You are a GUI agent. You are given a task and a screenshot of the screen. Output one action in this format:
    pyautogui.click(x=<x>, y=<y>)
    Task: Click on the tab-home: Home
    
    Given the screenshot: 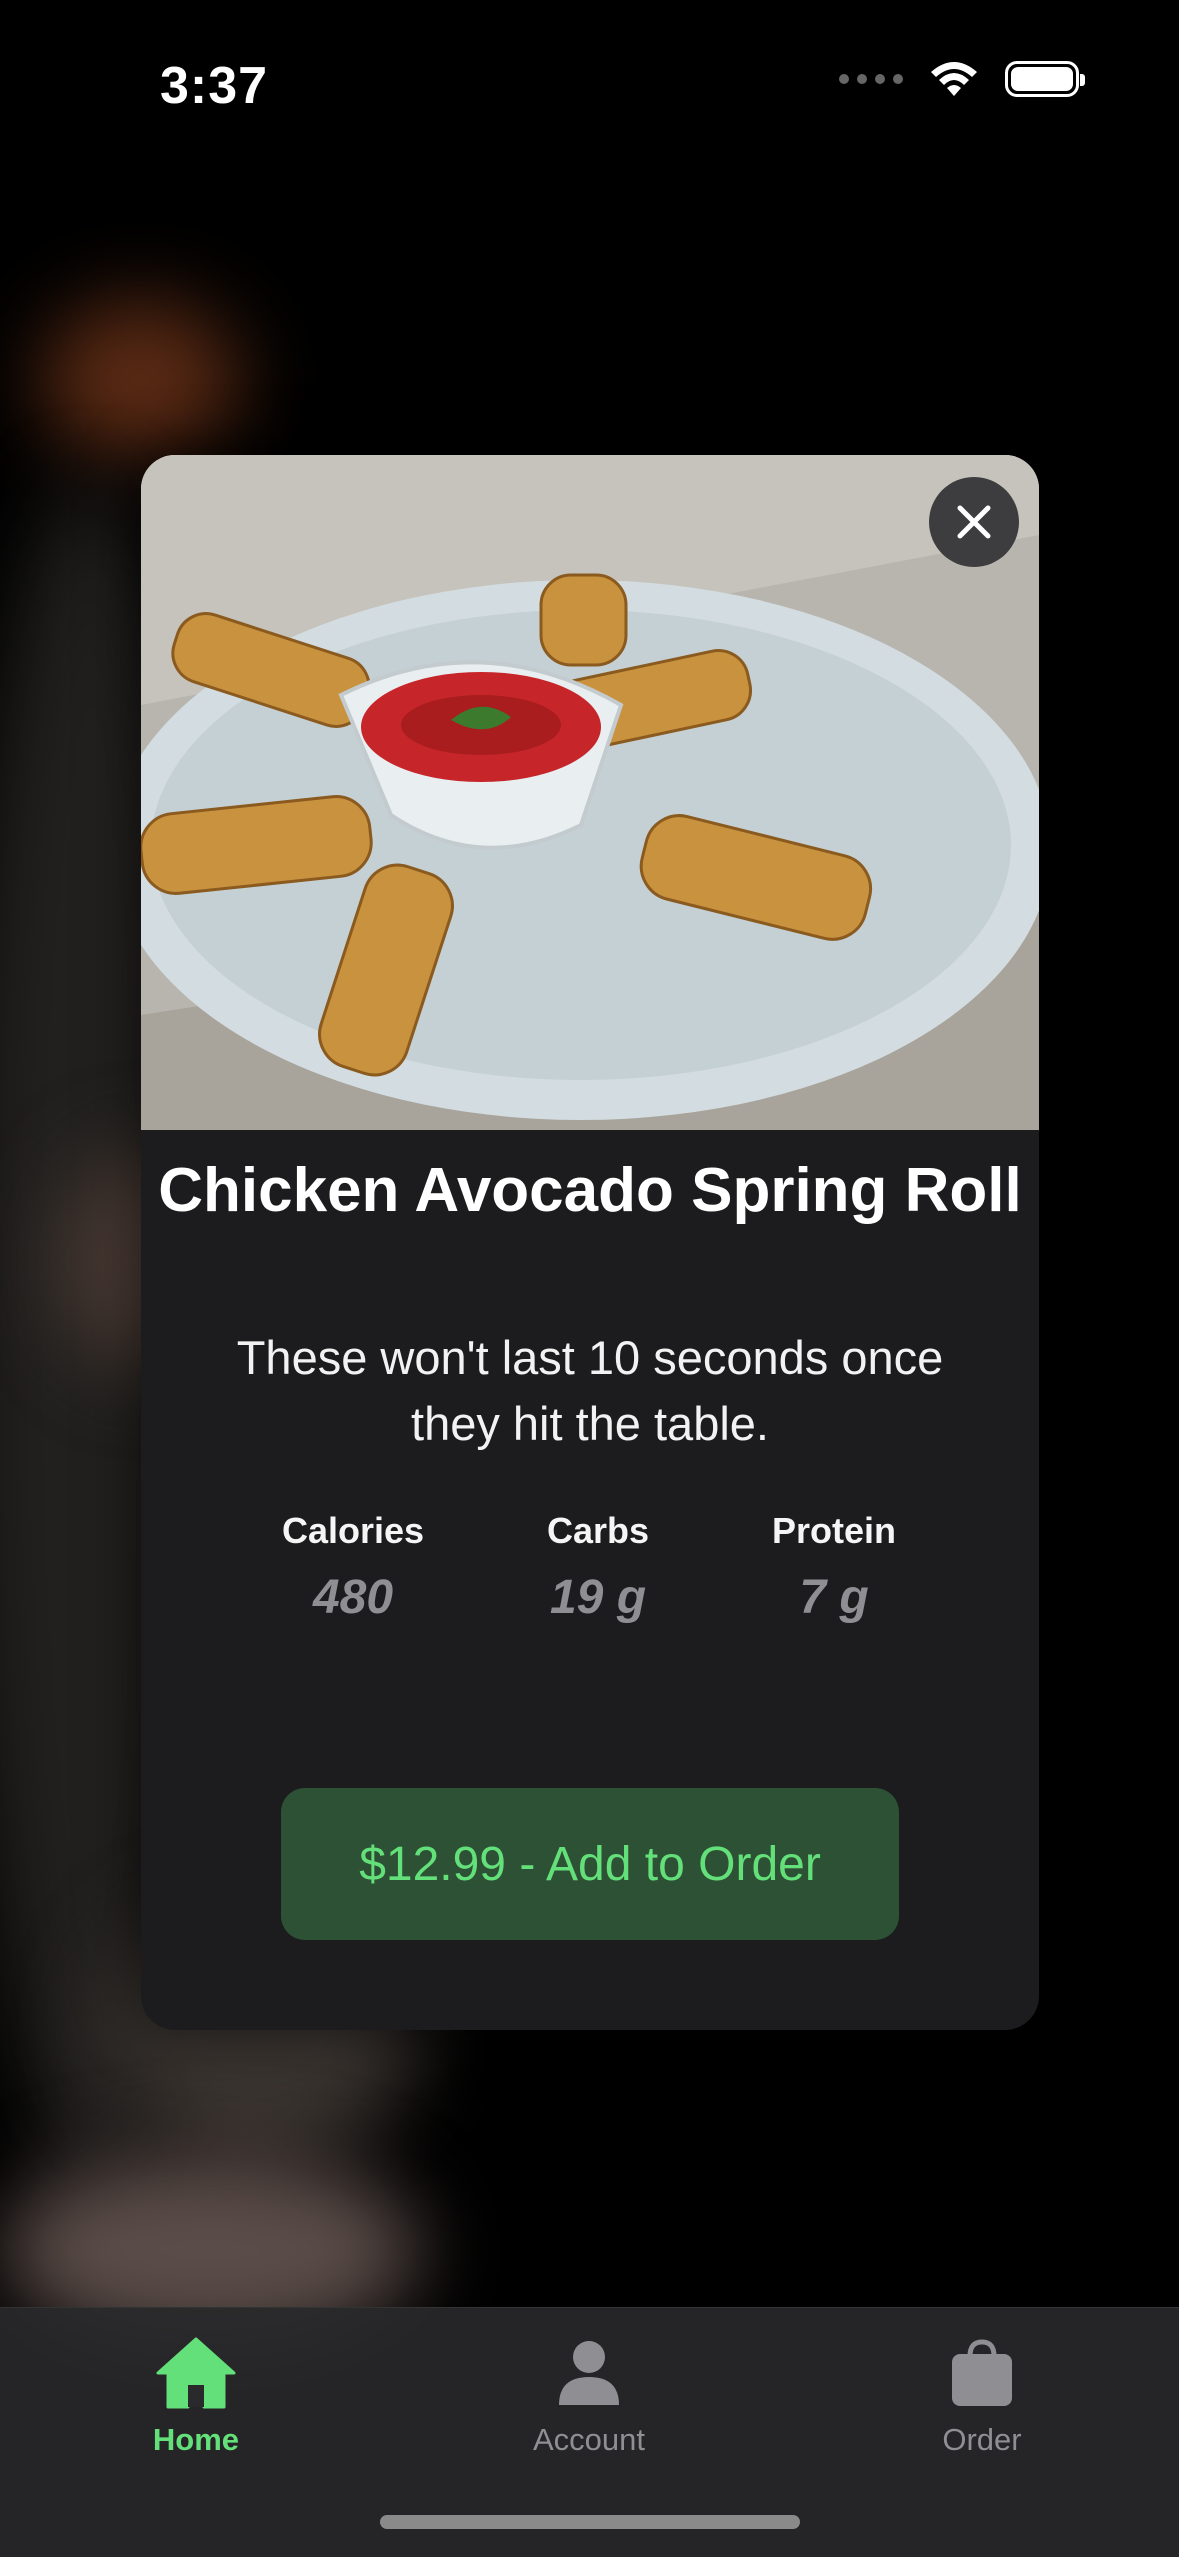 What is the action you would take?
    pyautogui.click(x=196, y=2393)
    